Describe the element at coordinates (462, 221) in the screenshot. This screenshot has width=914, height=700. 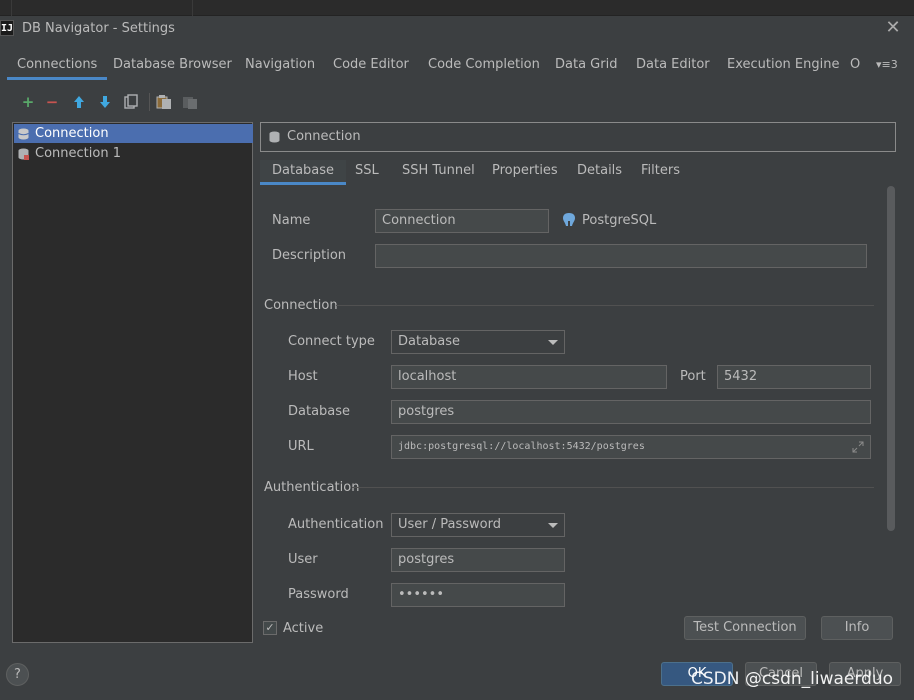
I see `name-field: Connection` at that location.